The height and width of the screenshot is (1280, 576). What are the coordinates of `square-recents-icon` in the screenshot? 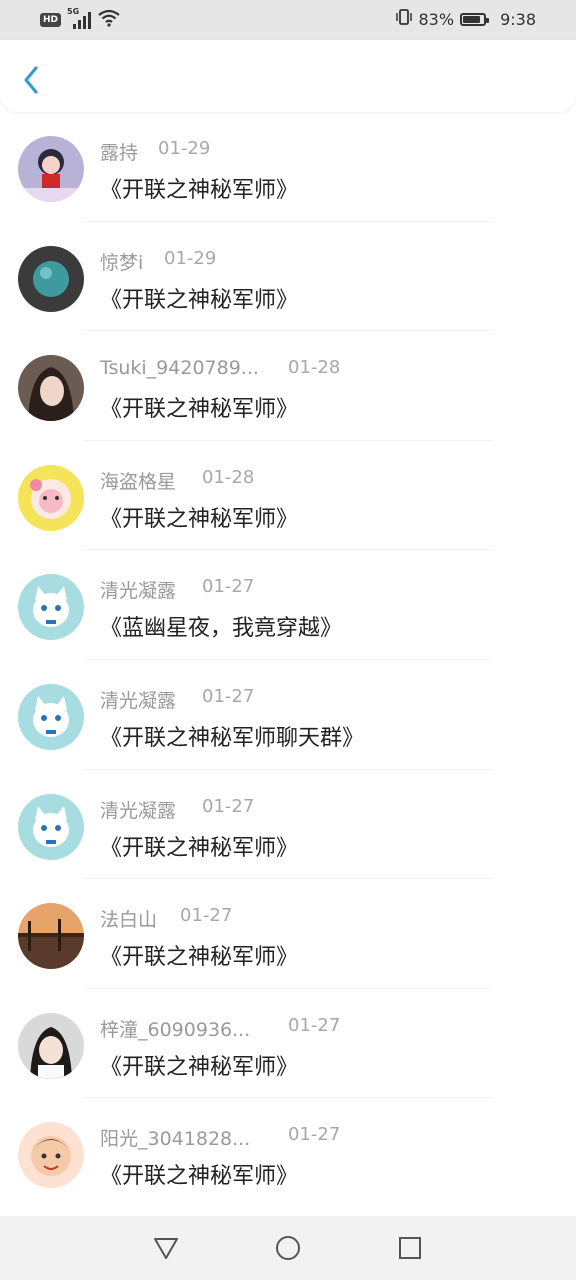 It's located at (410, 1248).